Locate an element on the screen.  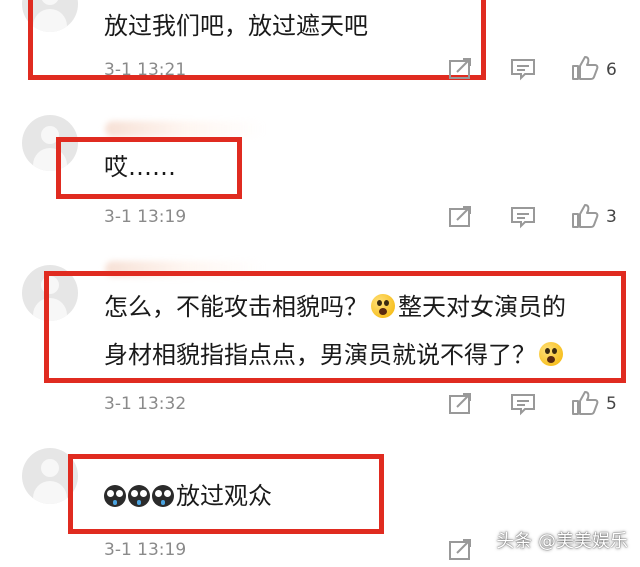
comment-time: 3-1 13:32 is located at coordinates (145, 404).